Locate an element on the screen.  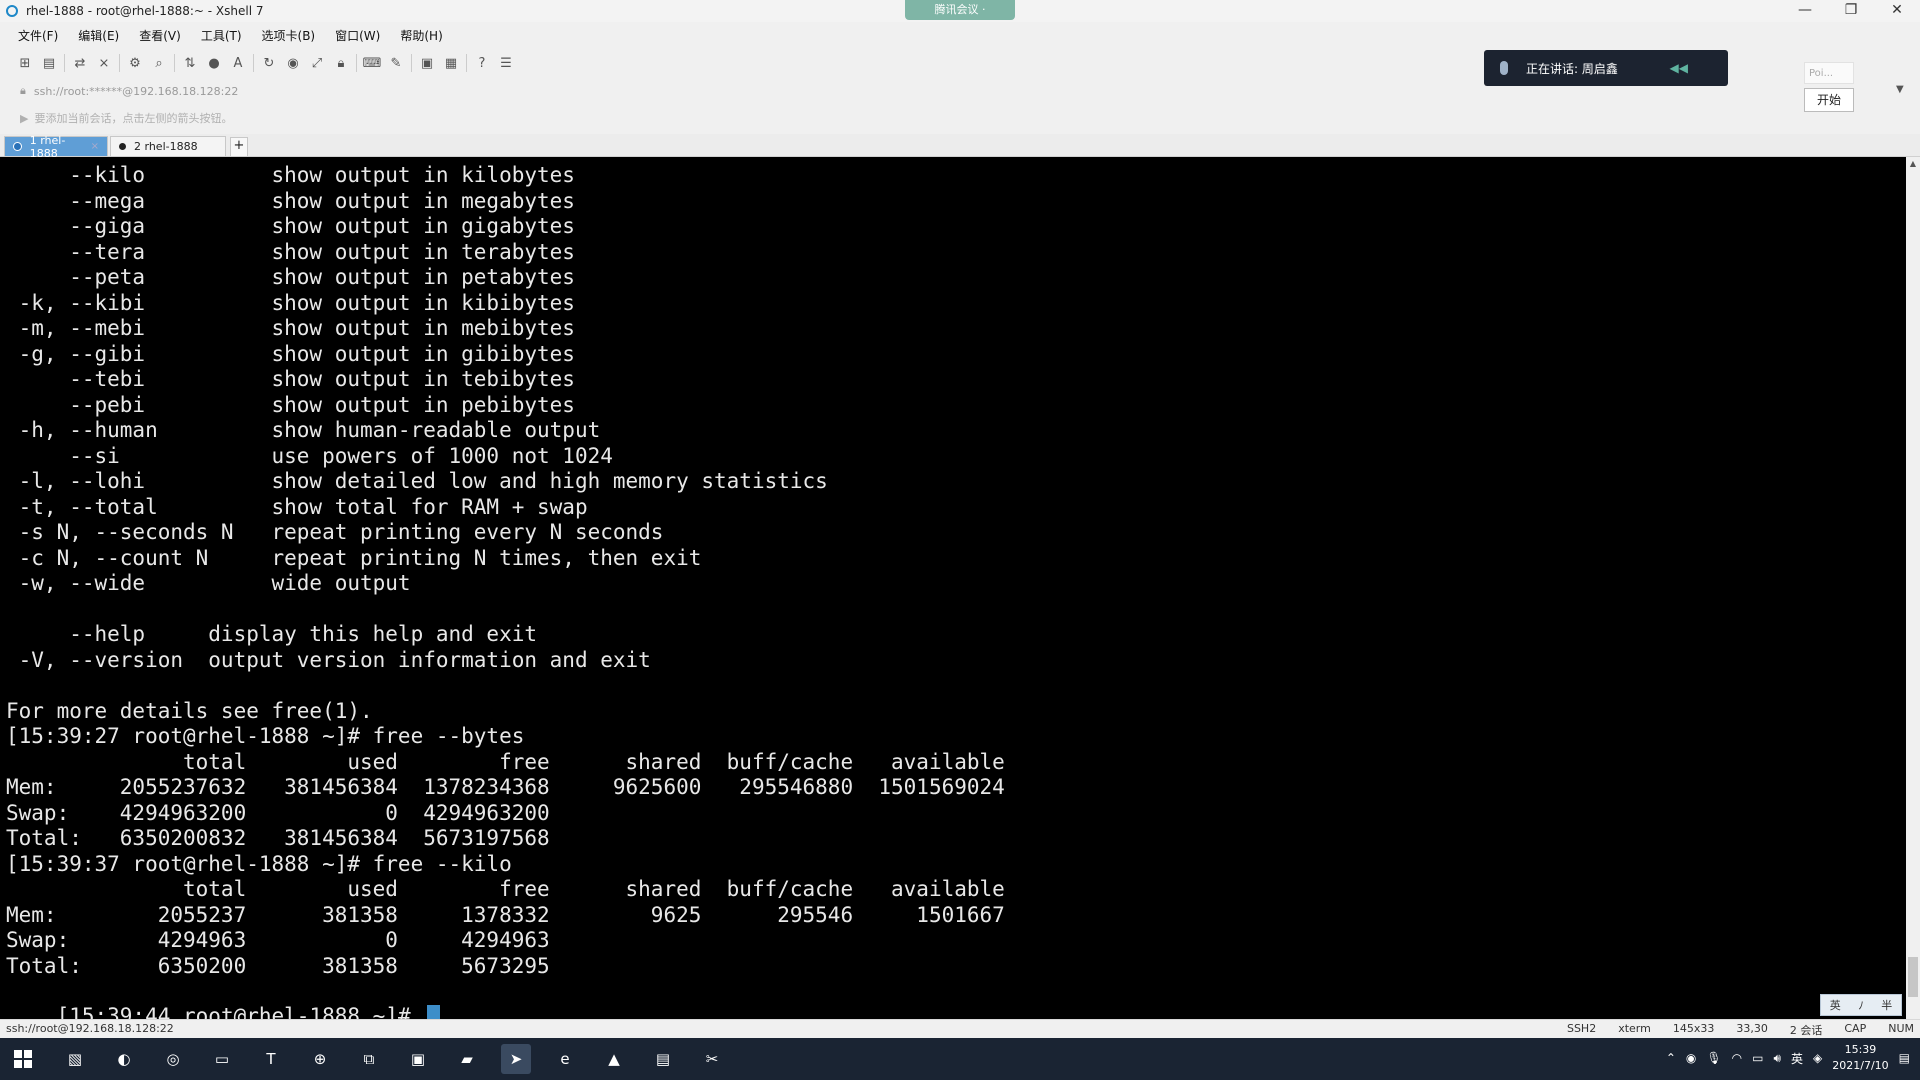
ime-toolbar: 英 ﾉ 半 is located at coordinates (1861, 1005).